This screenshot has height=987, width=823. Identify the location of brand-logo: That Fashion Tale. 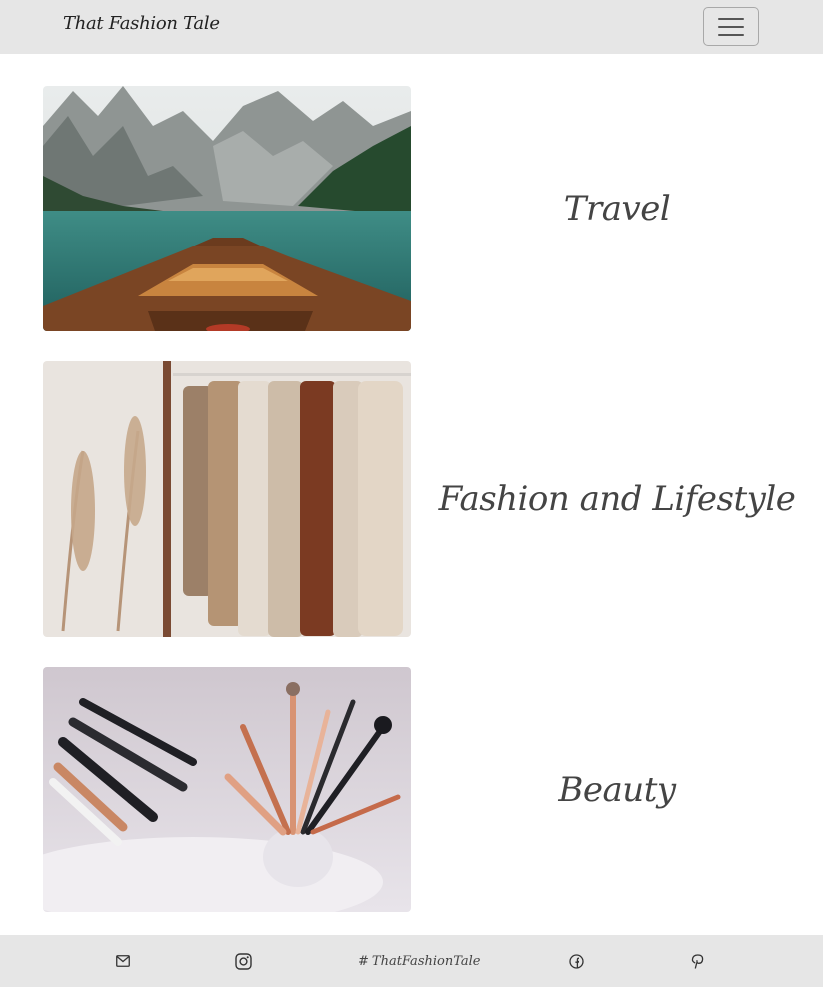
(141, 23).